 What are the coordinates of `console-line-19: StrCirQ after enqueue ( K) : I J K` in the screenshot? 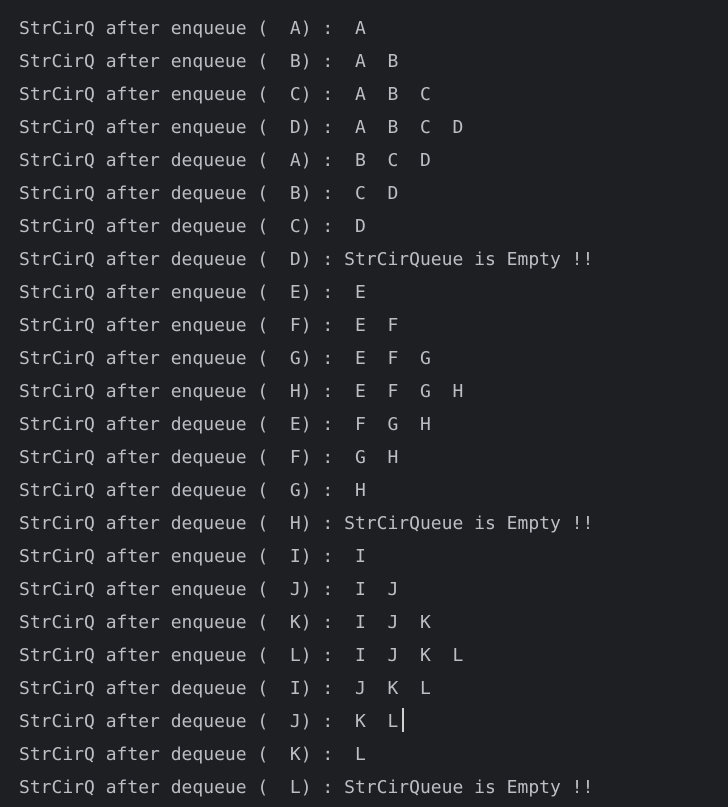 It's located at (364, 622).